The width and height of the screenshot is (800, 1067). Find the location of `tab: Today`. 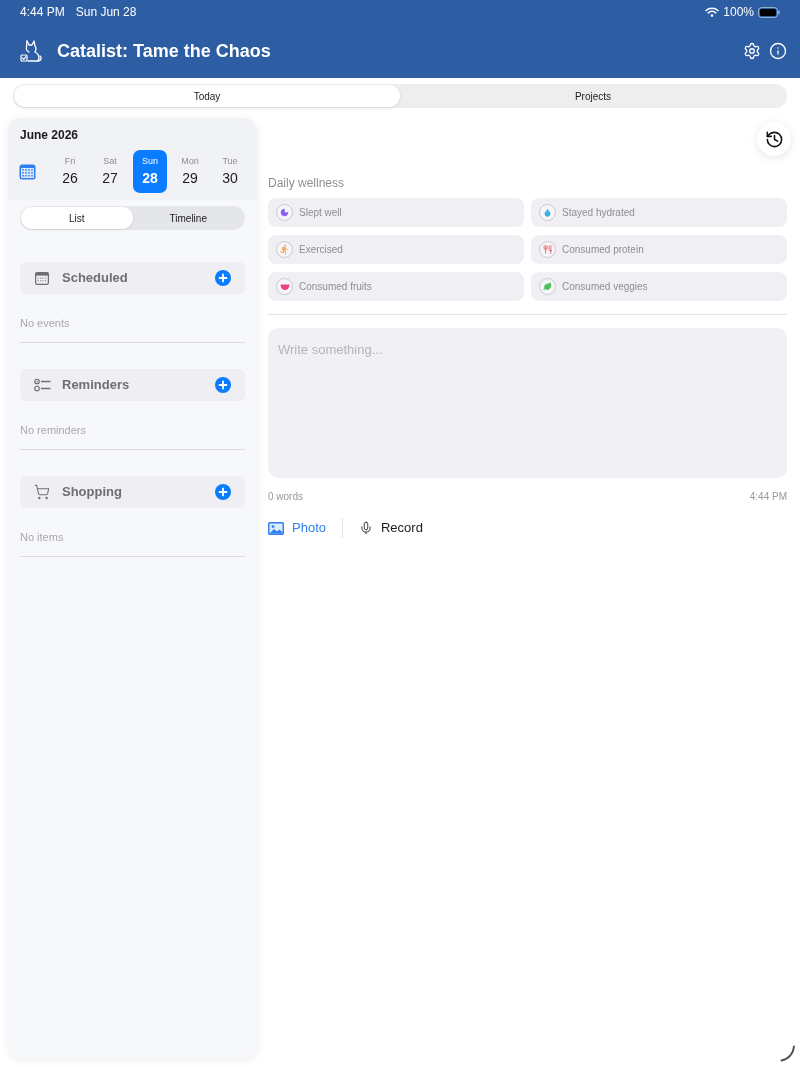

tab: Today is located at coordinates (207, 96).